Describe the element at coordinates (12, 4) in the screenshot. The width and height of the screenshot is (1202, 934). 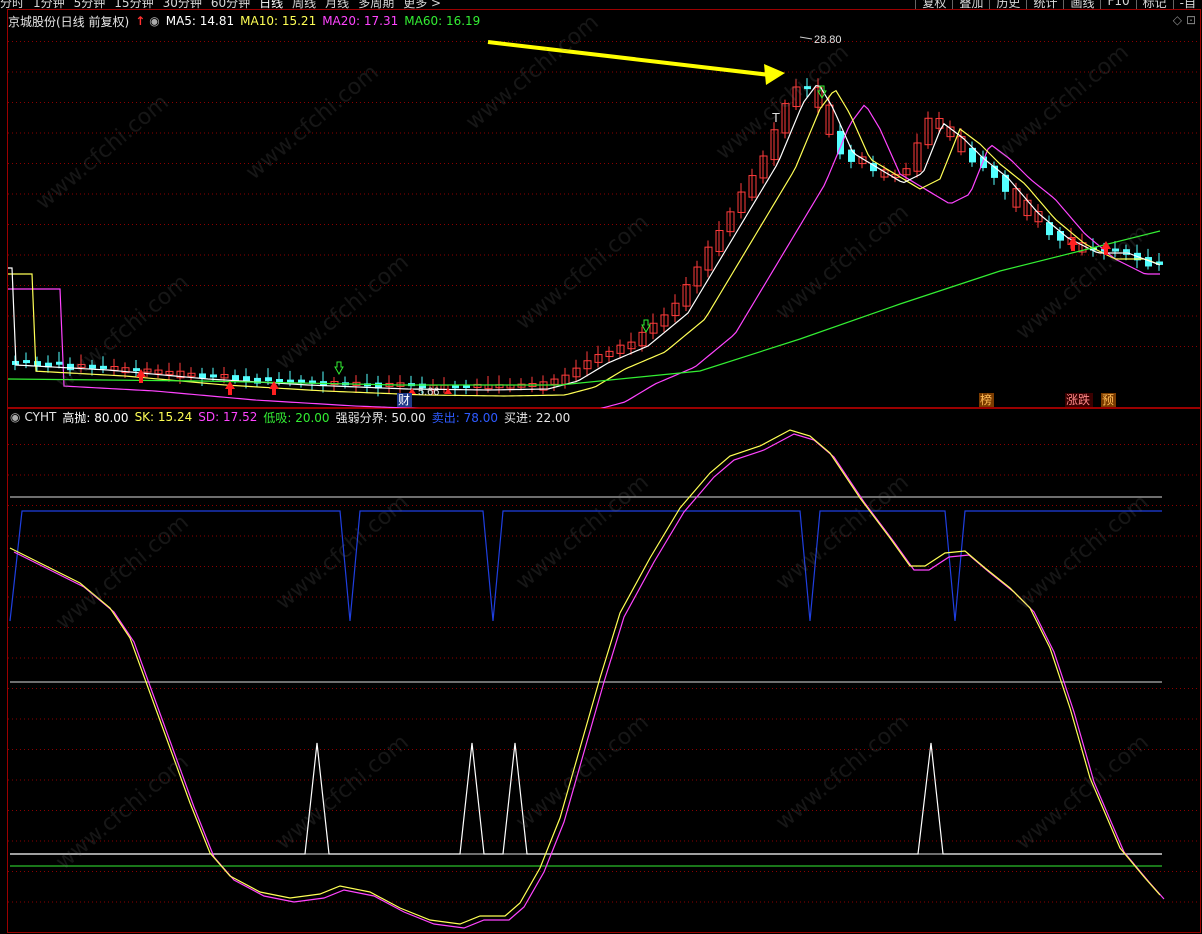
I see `period-tab: 分时` at that location.